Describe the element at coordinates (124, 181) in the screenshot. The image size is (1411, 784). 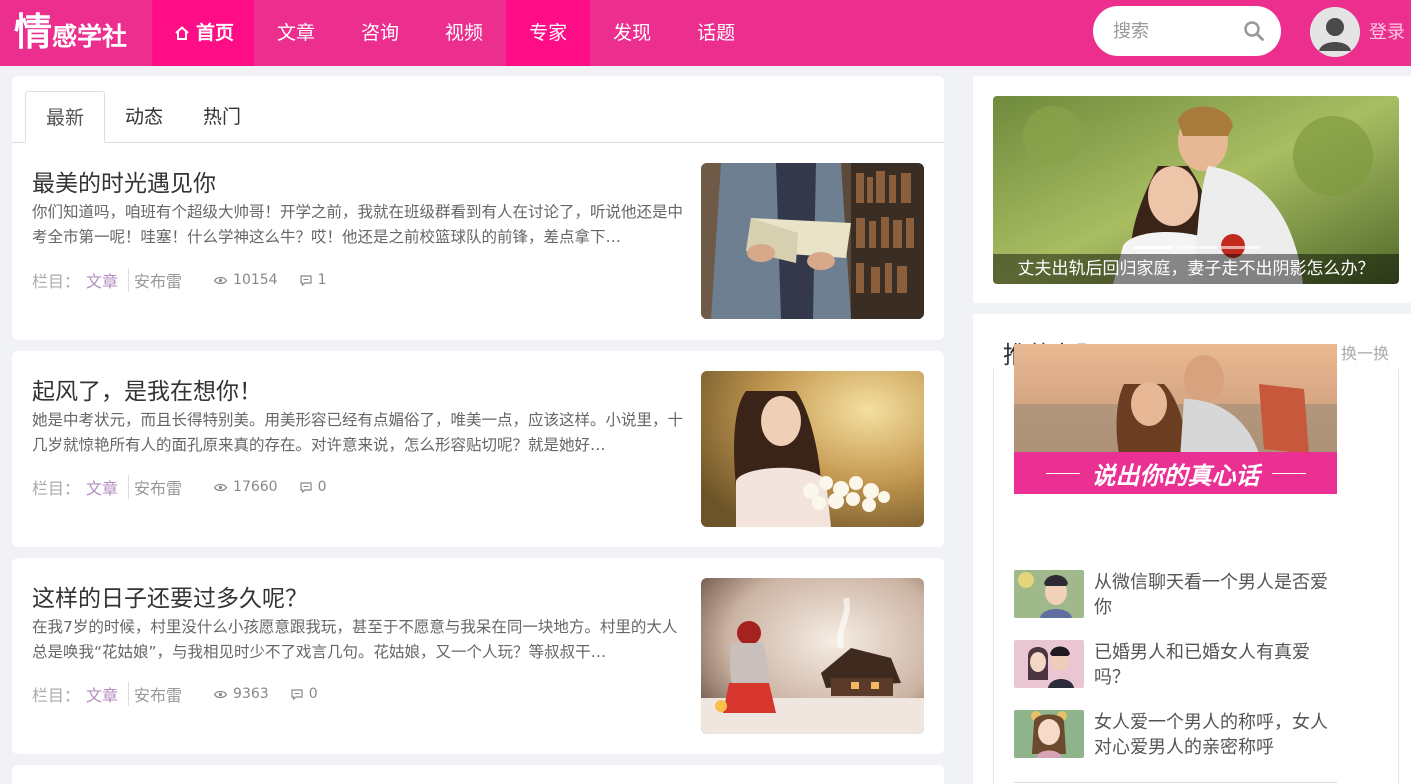
I see `article-title: 最美的时光遇见你` at that location.